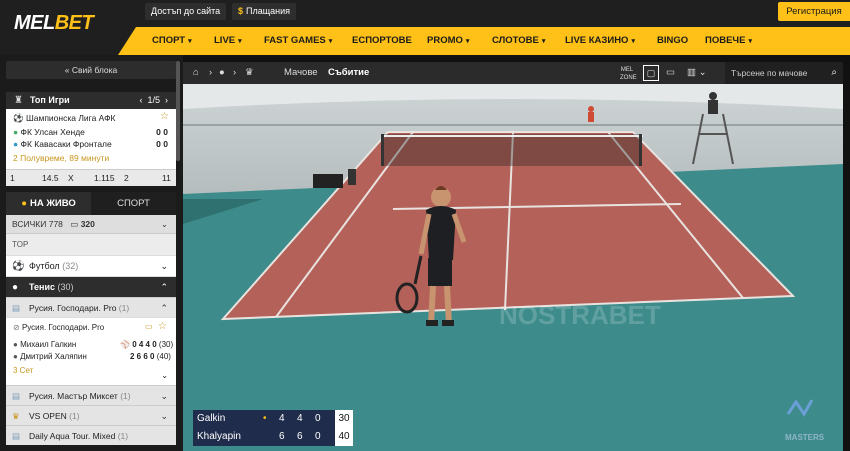  I want to click on tab-event: Събитие, so click(348, 73).